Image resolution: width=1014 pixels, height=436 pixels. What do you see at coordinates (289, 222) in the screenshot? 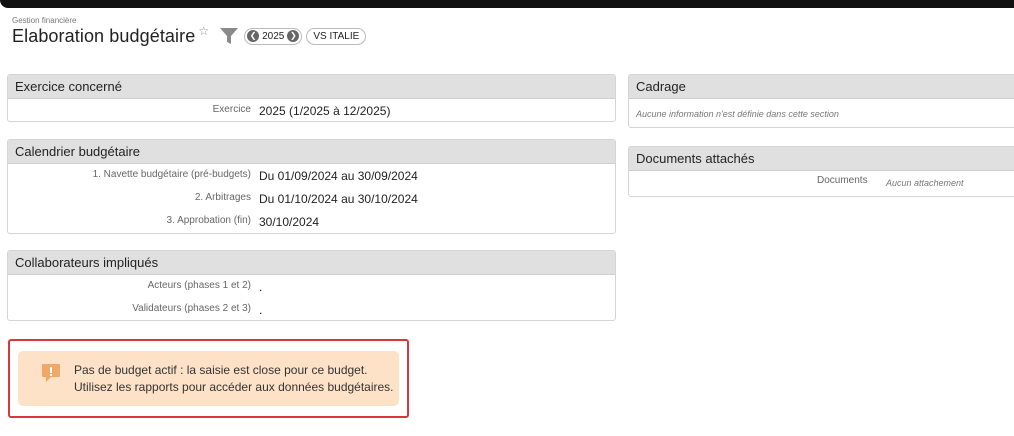
I see `field-value: 30/10/2024` at bounding box center [289, 222].